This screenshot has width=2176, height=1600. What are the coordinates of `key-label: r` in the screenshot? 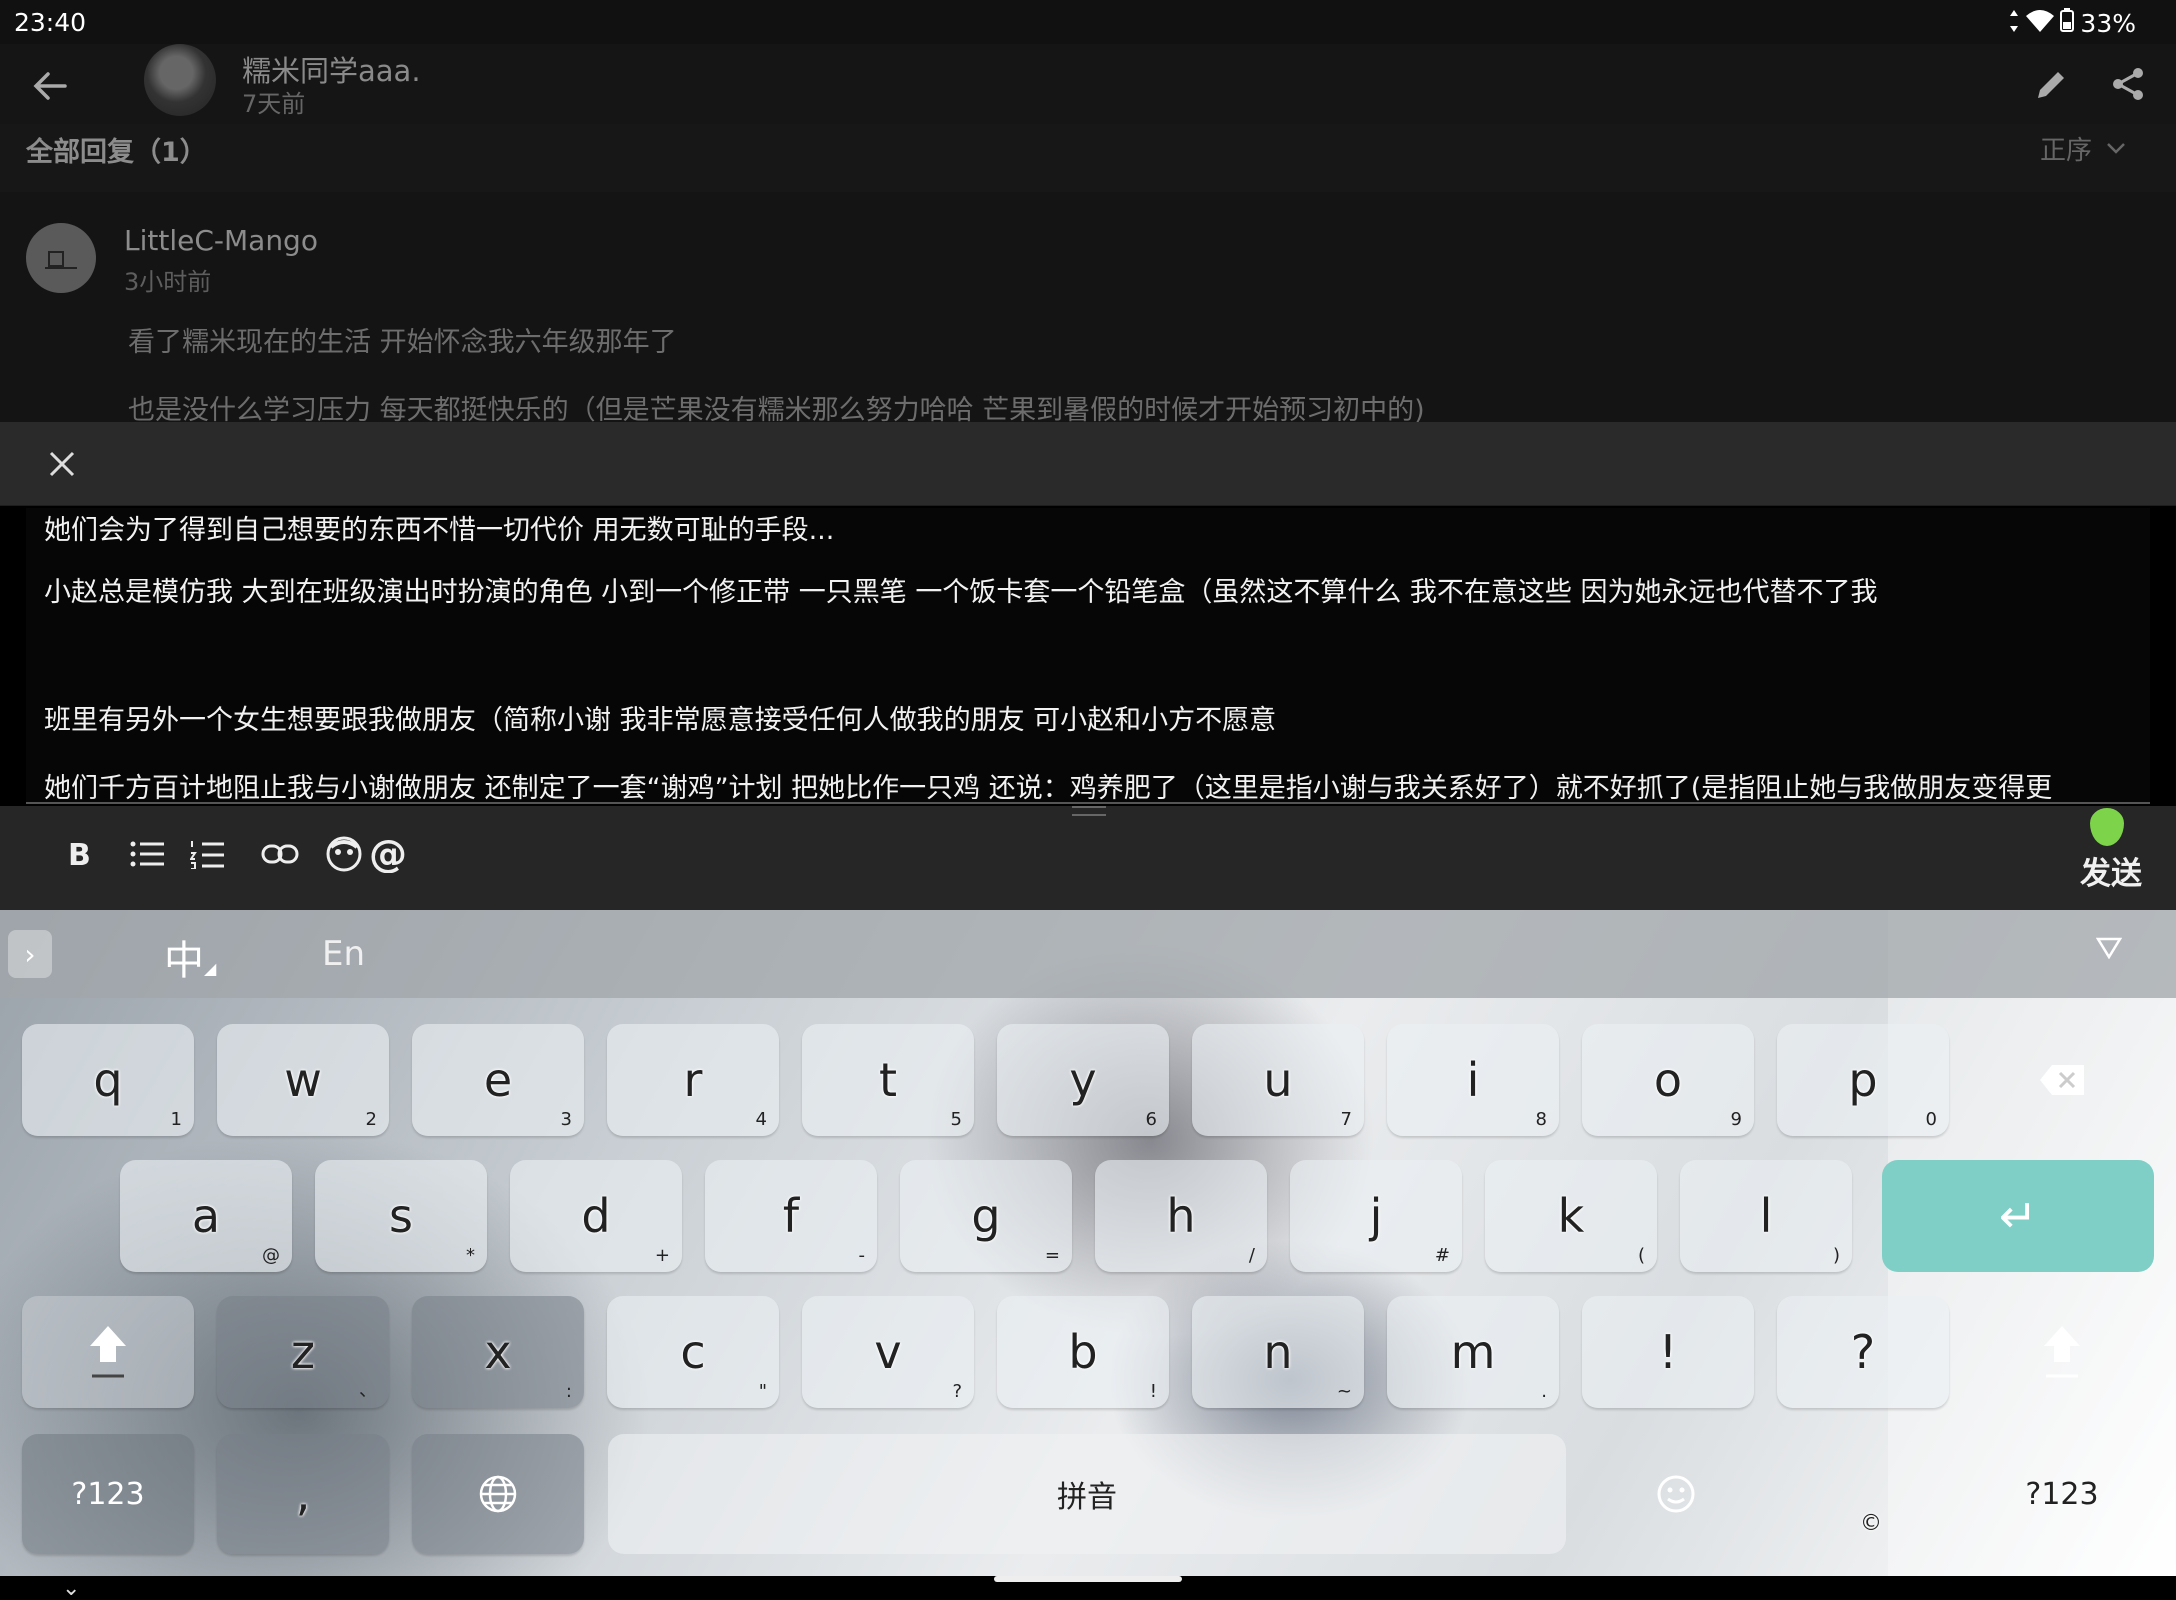 It's located at (693, 1080).